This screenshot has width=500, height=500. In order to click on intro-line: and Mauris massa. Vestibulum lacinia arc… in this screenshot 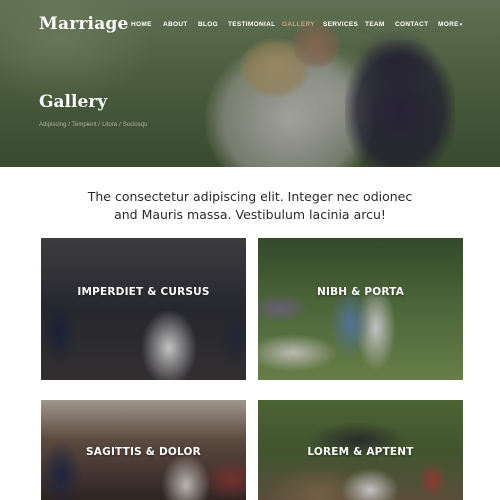, I will do `click(250, 214)`.